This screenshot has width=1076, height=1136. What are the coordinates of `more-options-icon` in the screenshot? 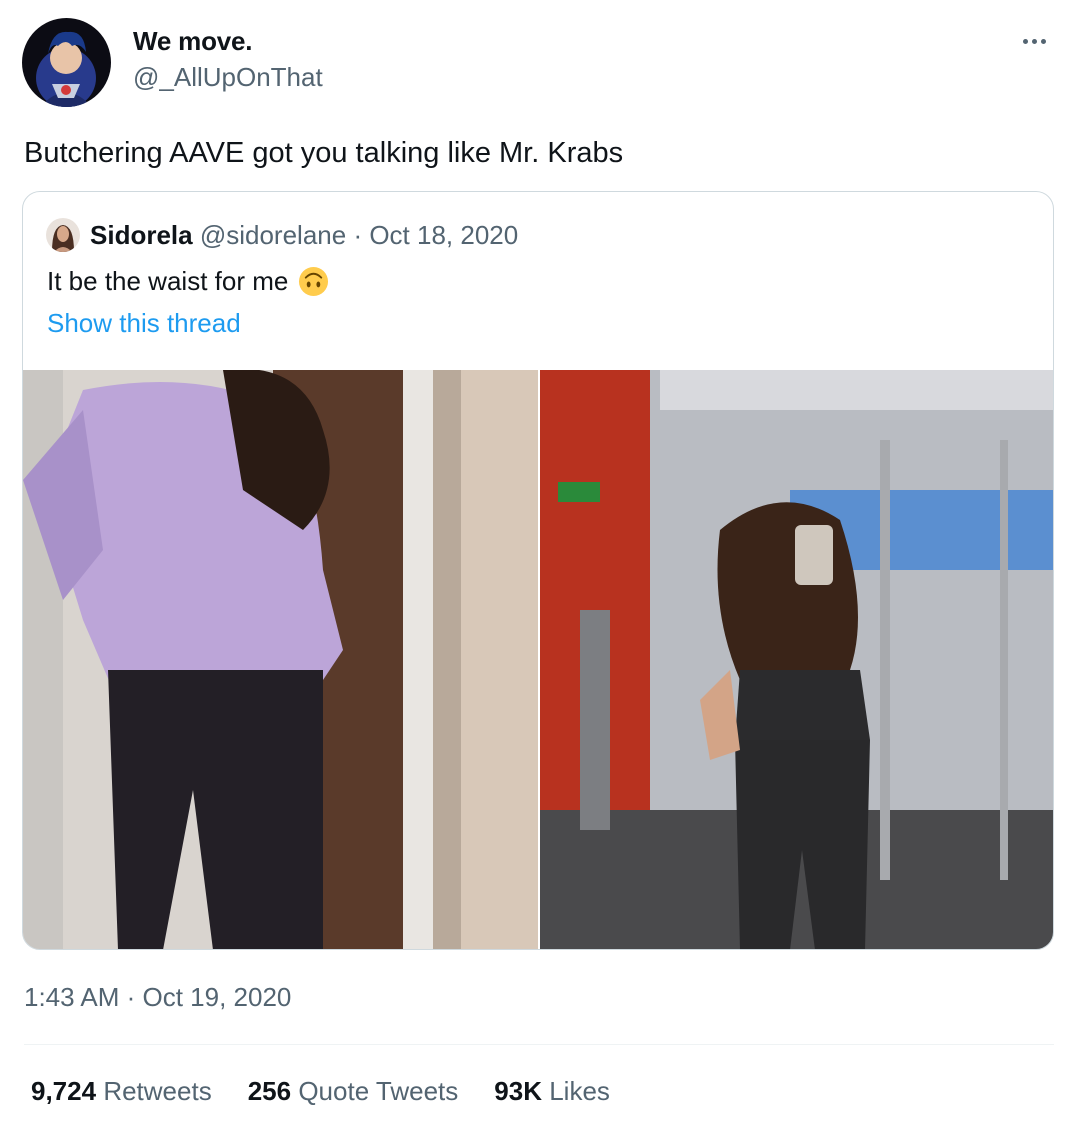 It's located at (1034, 41).